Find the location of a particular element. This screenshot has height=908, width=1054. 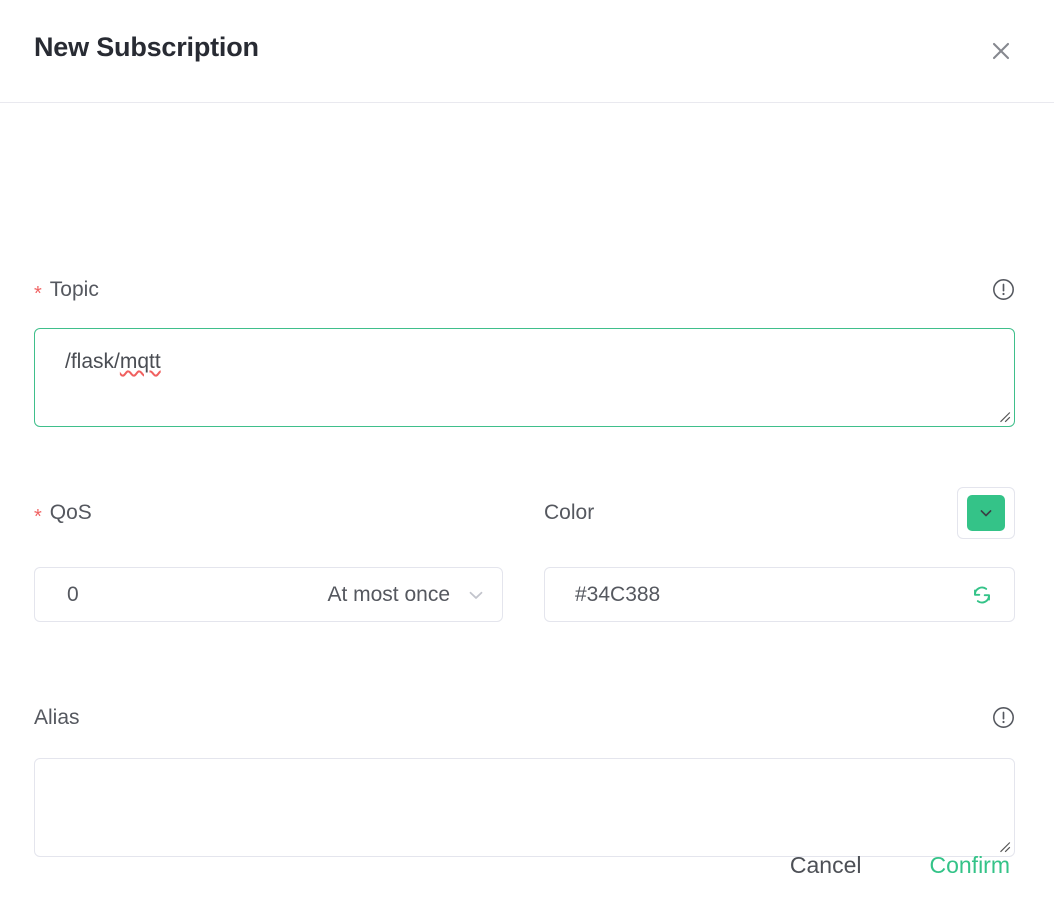

topic-input: /flask/mqtt is located at coordinates (524, 377).